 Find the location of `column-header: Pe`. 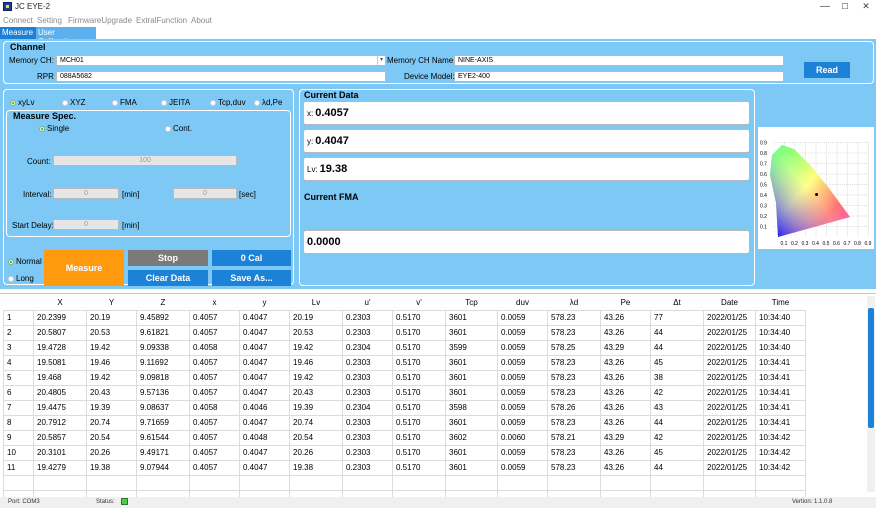

column-header: Pe is located at coordinates (626, 303).